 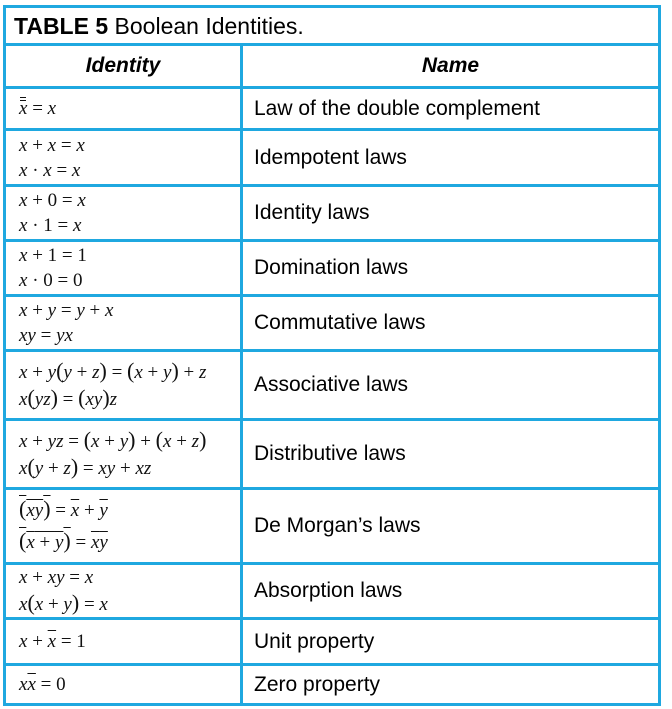 I want to click on law-name: Law of the double complement, so click(x=397, y=108).